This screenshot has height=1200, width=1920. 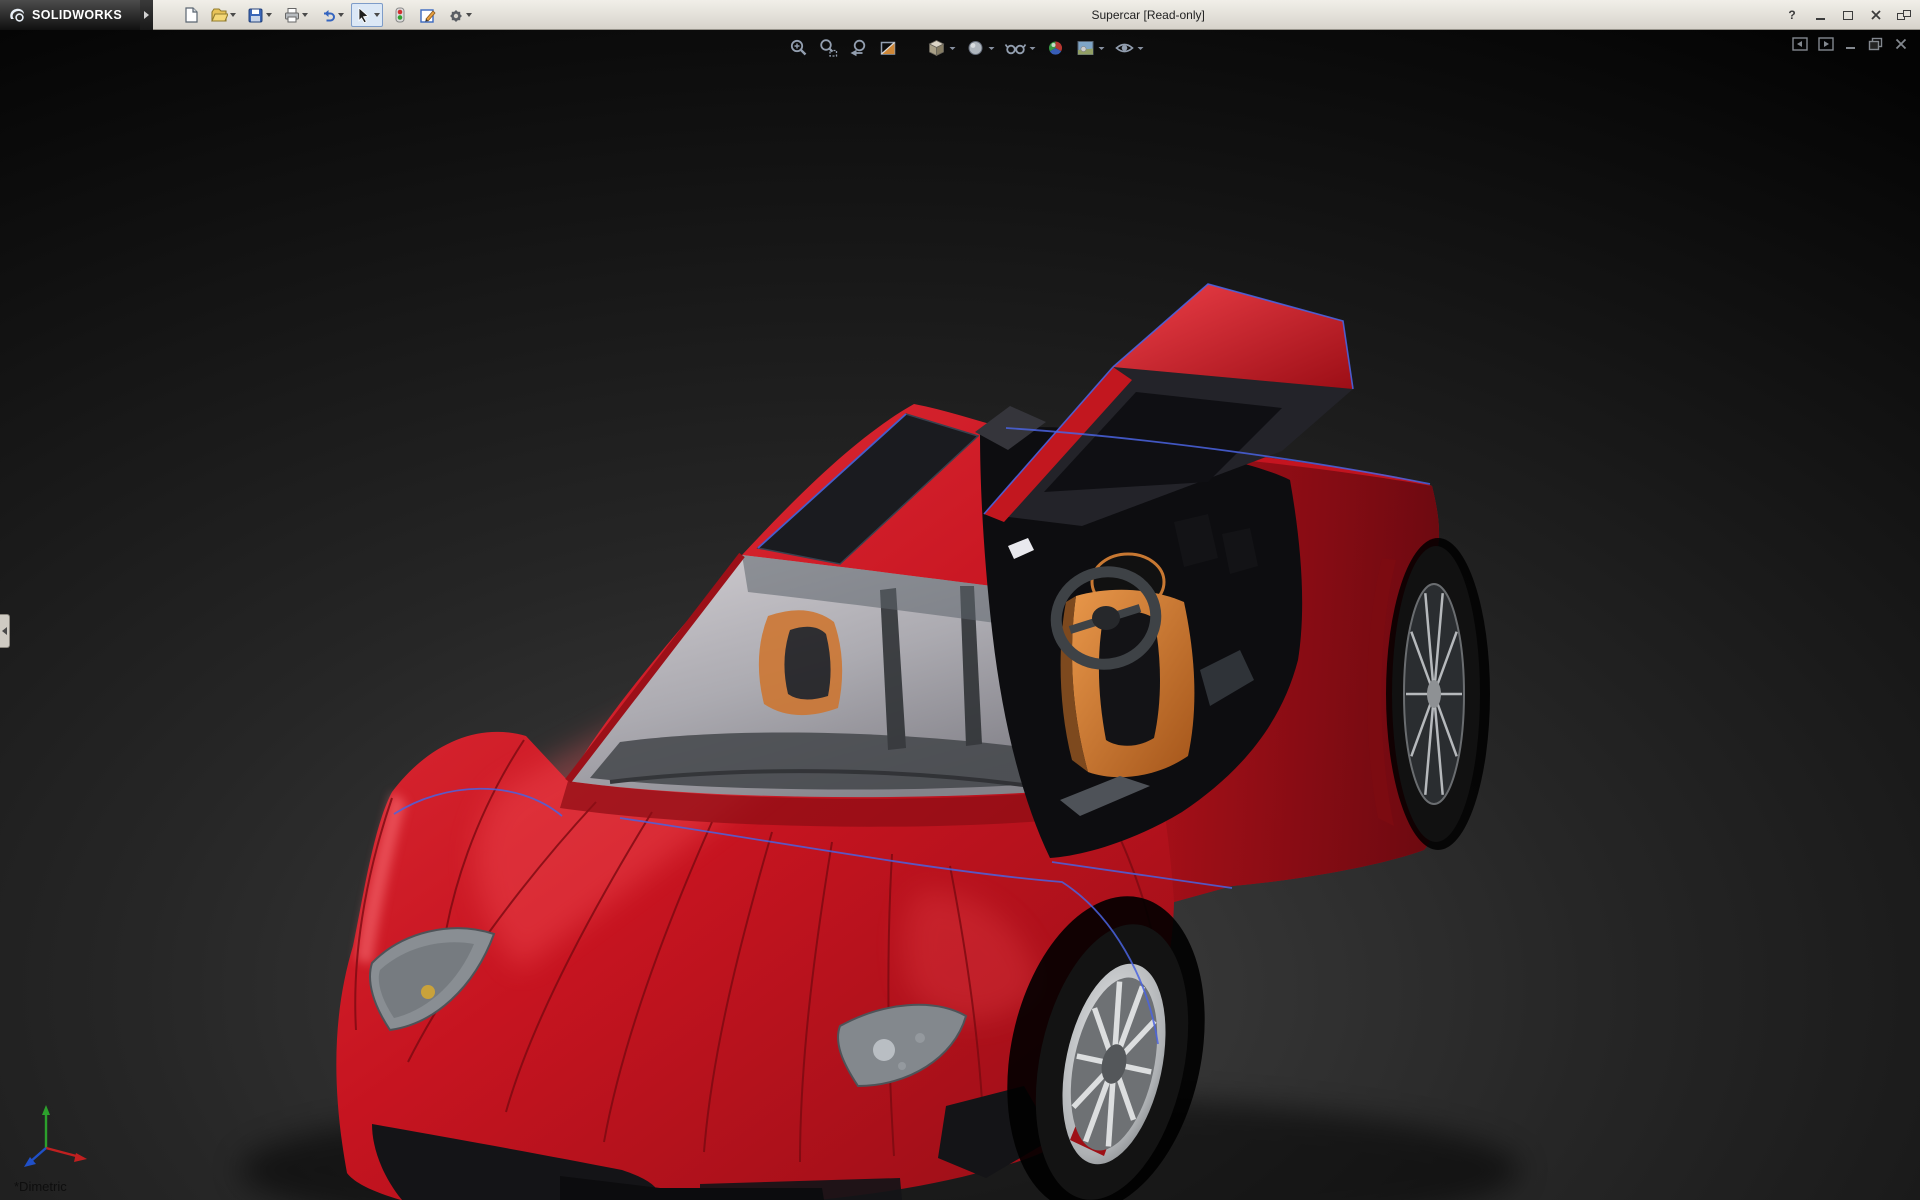 I want to click on sketch-pencil-icon, so click(x=428, y=15).